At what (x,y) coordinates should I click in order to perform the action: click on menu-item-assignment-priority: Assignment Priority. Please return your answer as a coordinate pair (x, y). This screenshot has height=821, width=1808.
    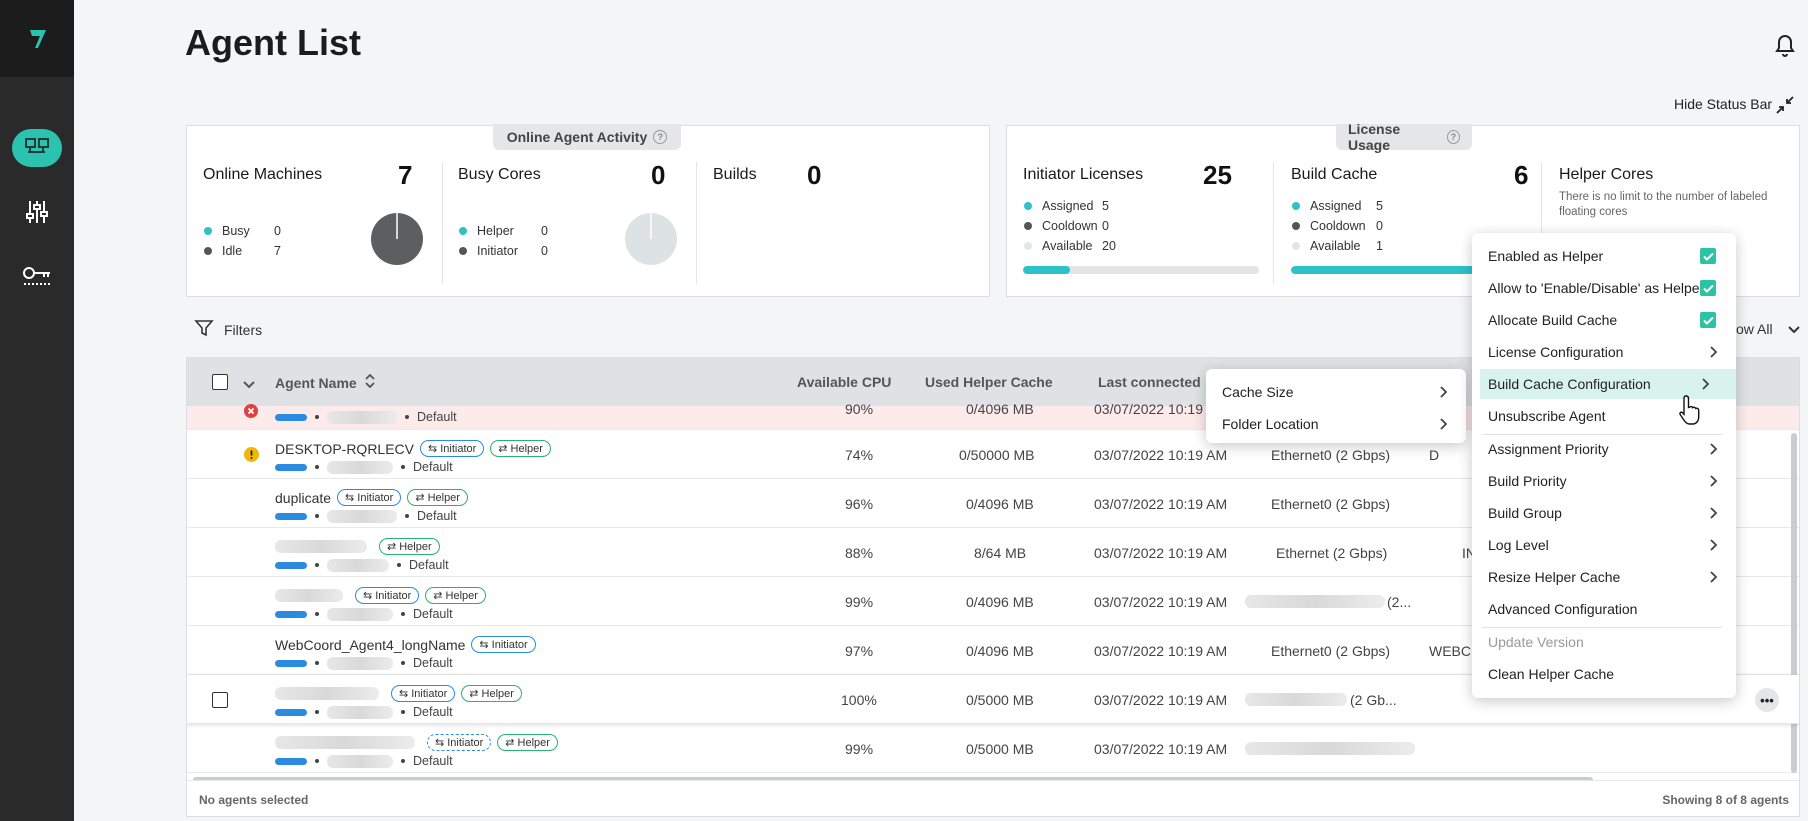
    Looking at the image, I should click on (1604, 449).